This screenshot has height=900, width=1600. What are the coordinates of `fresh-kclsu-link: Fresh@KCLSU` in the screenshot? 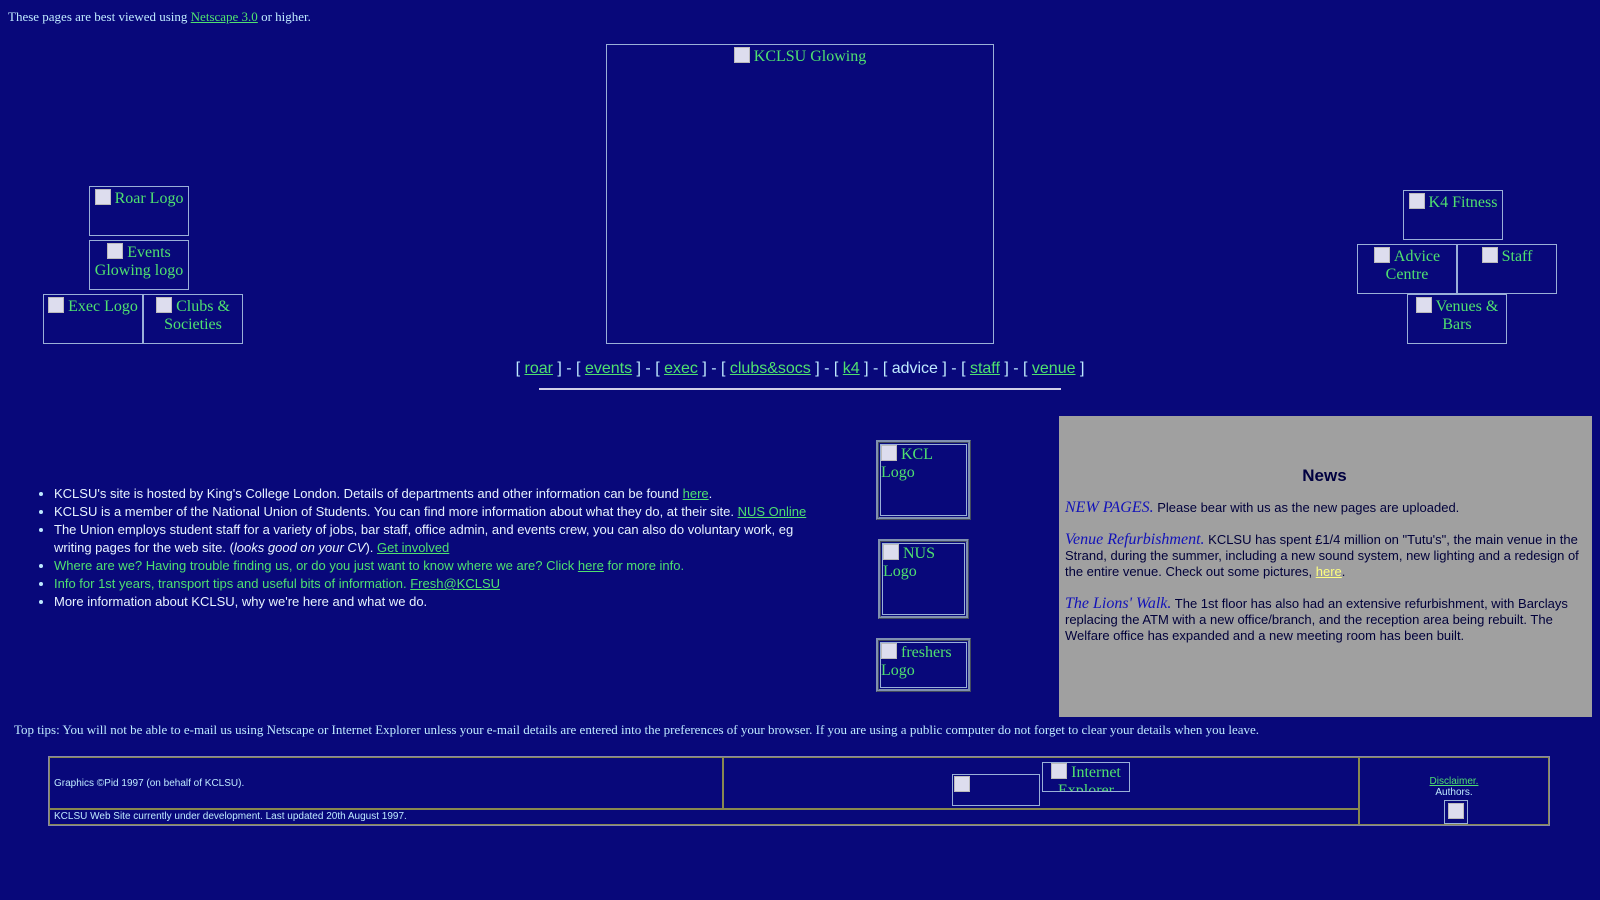 It's located at (455, 583).